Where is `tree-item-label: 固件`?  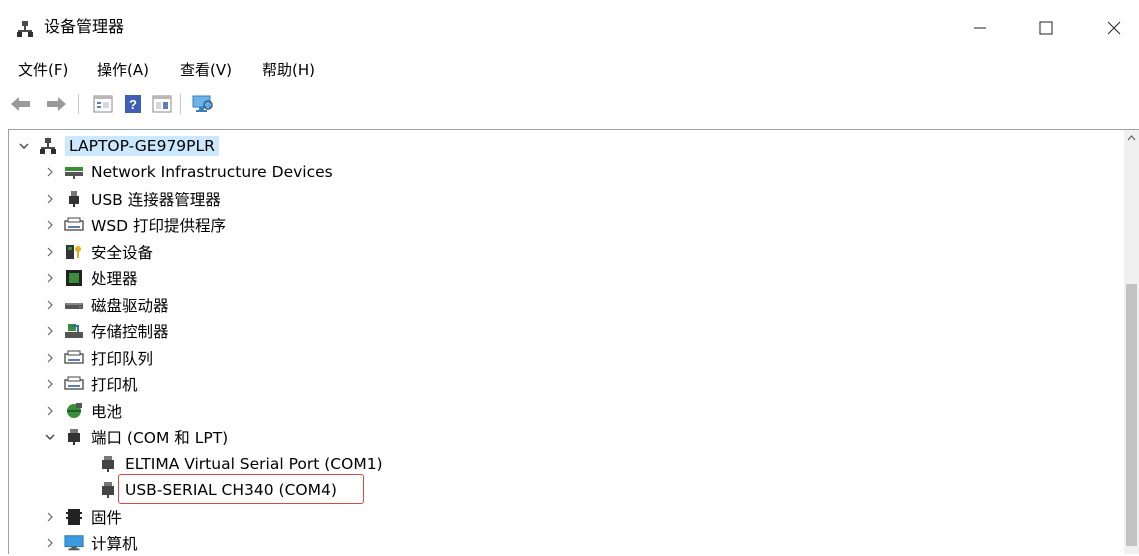 tree-item-label: 固件 is located at coordinates (107, 518).